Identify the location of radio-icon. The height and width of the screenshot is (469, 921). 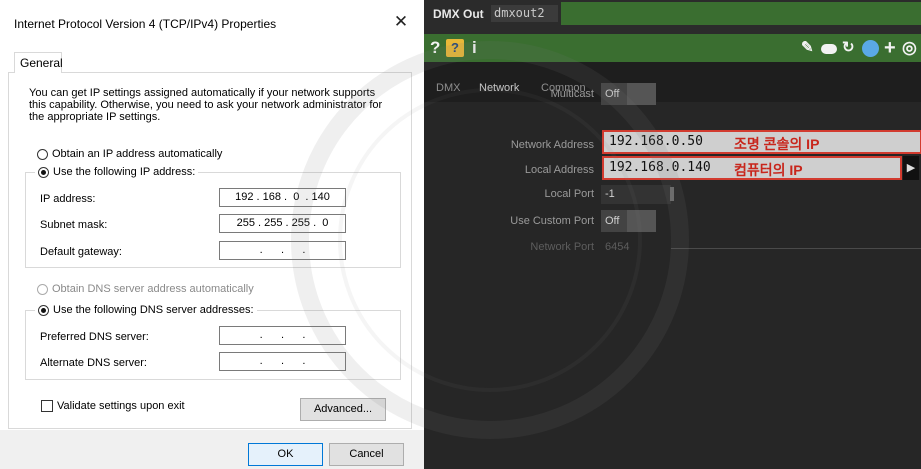
(42, 154).